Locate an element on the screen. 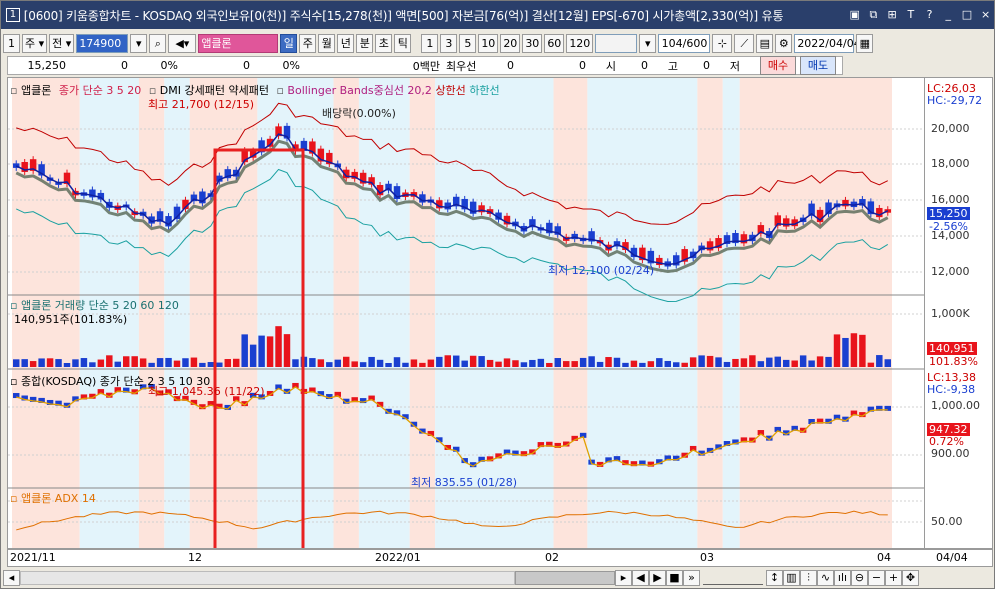 Image resolution: width=995 pixels, height=589 pixels. minus-icon: − is located at coordinates (876, 577).